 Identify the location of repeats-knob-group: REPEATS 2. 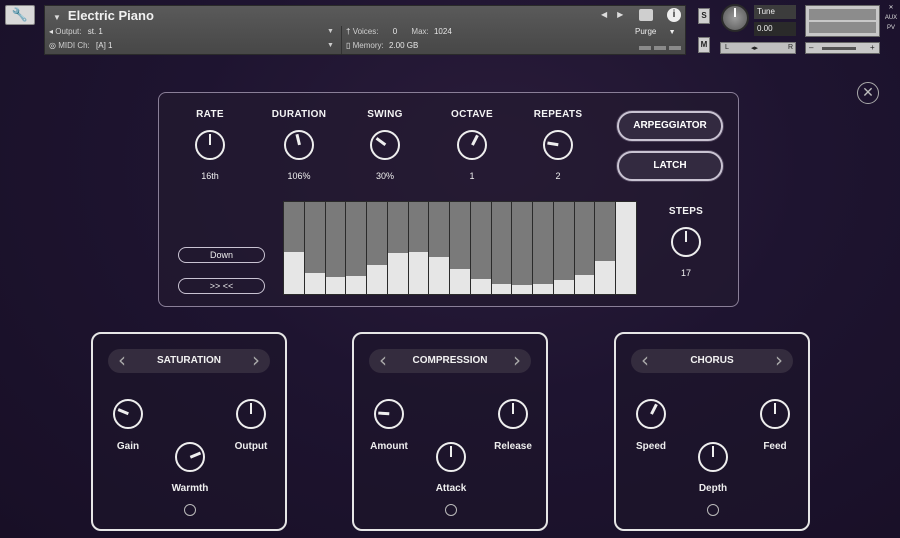
(558, 145).